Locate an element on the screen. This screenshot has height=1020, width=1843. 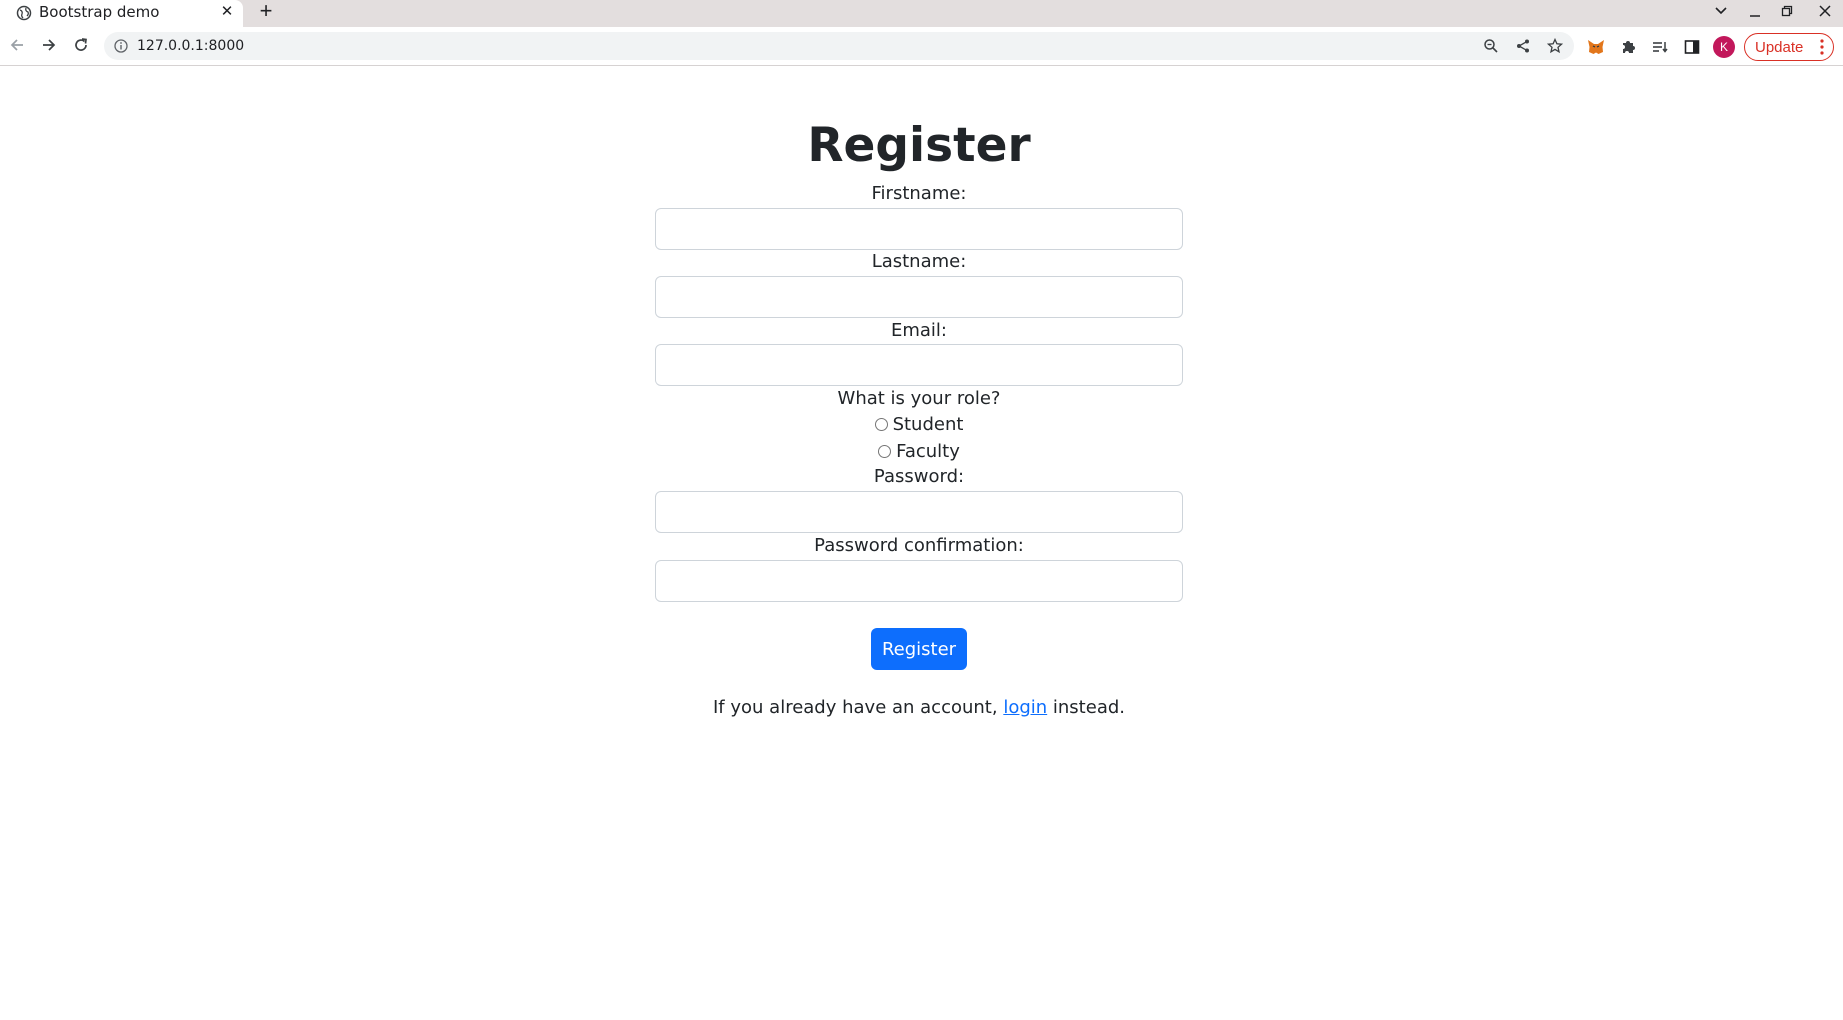
globe-icon is located at coordinates (24, 13).